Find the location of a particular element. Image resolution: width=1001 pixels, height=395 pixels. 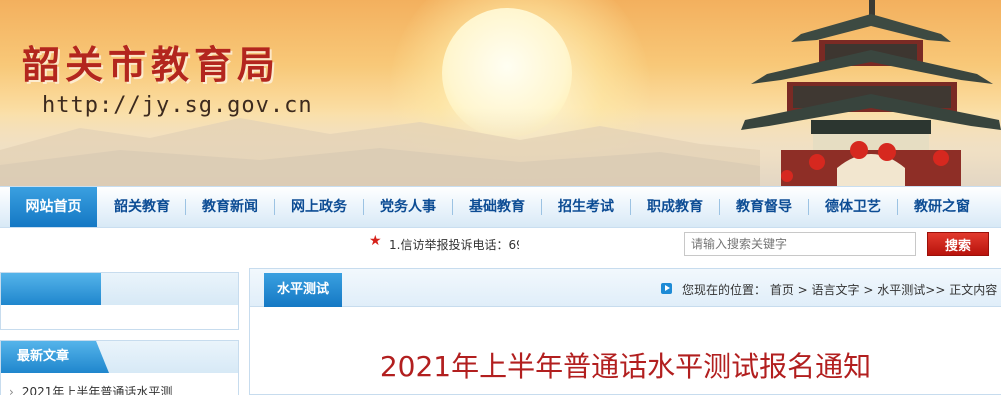

tower-illustration is located at coordinates (871, 93).